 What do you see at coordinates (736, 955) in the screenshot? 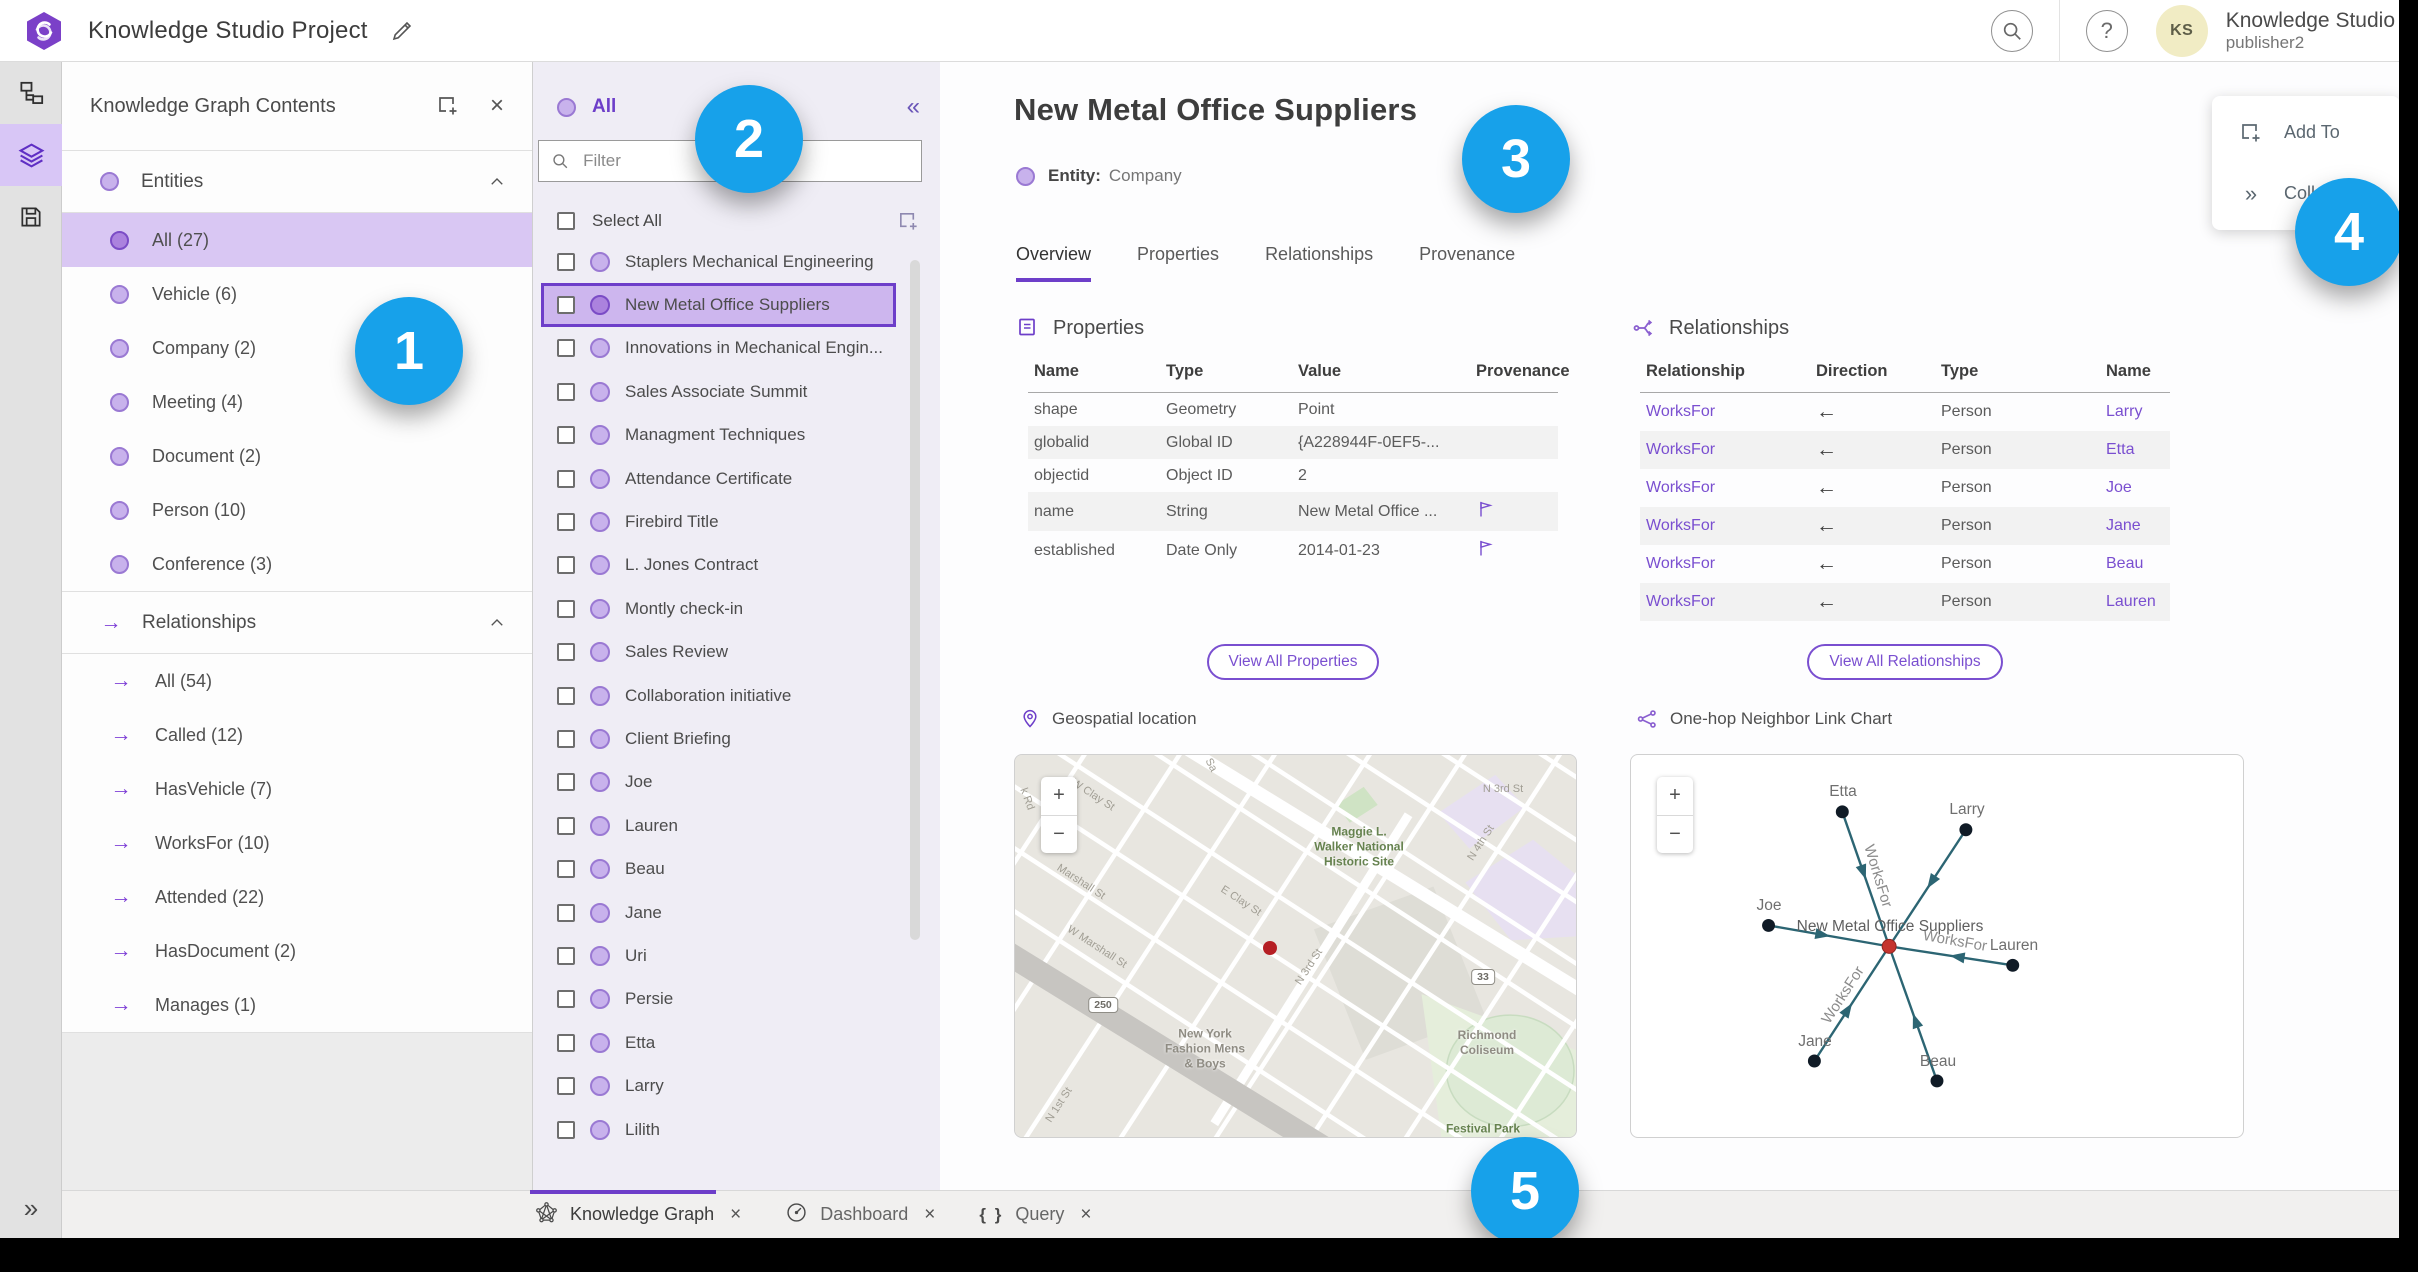
I see `graph-list-item: Uri` at bounding box center [736, 955].